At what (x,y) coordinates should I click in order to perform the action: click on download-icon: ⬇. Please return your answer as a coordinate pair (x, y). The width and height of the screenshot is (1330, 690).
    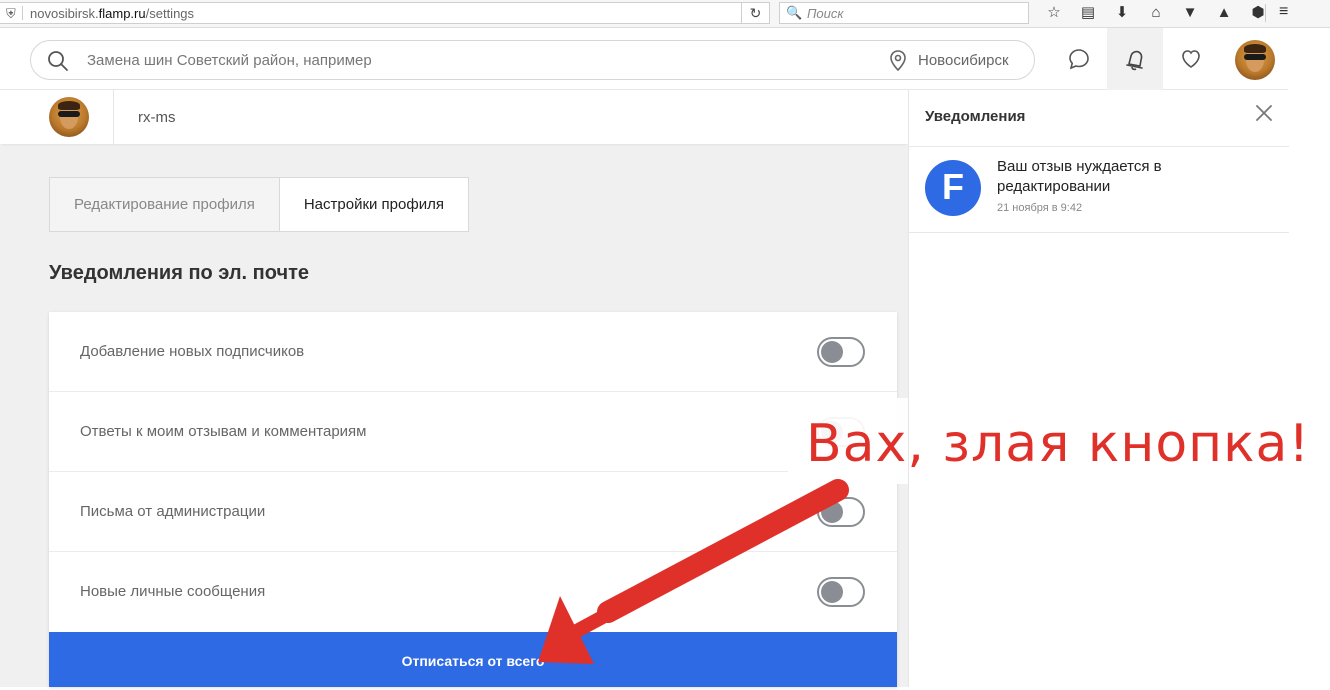
    Looking at the image, I should click on (1122, 13).